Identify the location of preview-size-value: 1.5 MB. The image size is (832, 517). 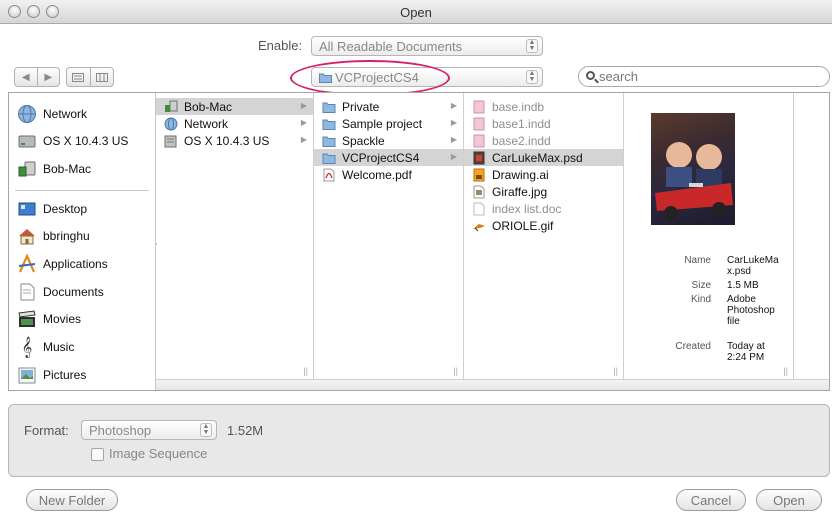
(743, 285).